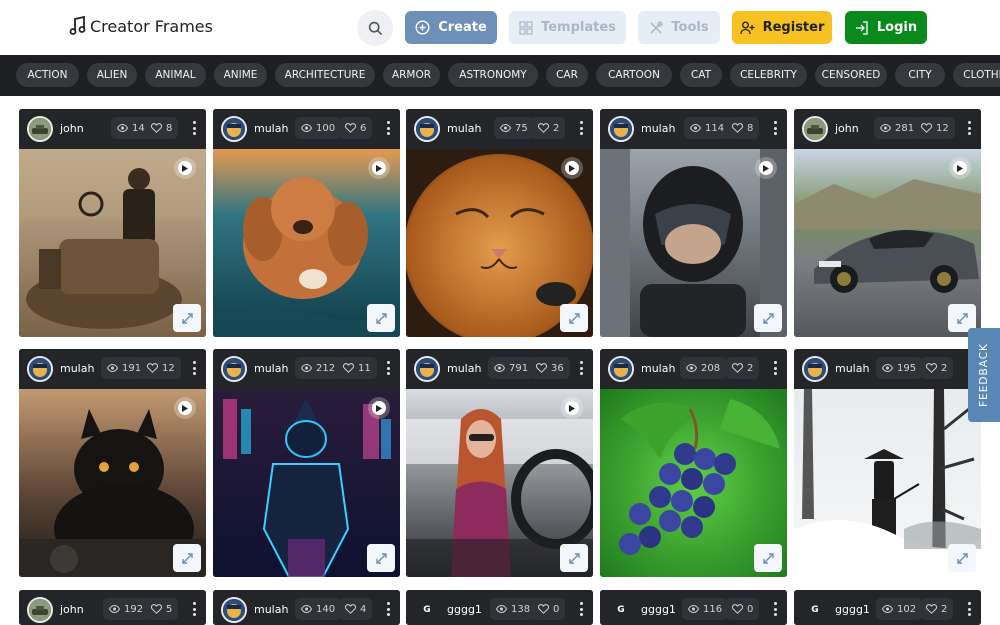 The image size is (1000, 625). What do you see at coordinates (240, 75) in the screenshot?
I see `category-chip-anime: ANIME` at bounding box center [240, 75].